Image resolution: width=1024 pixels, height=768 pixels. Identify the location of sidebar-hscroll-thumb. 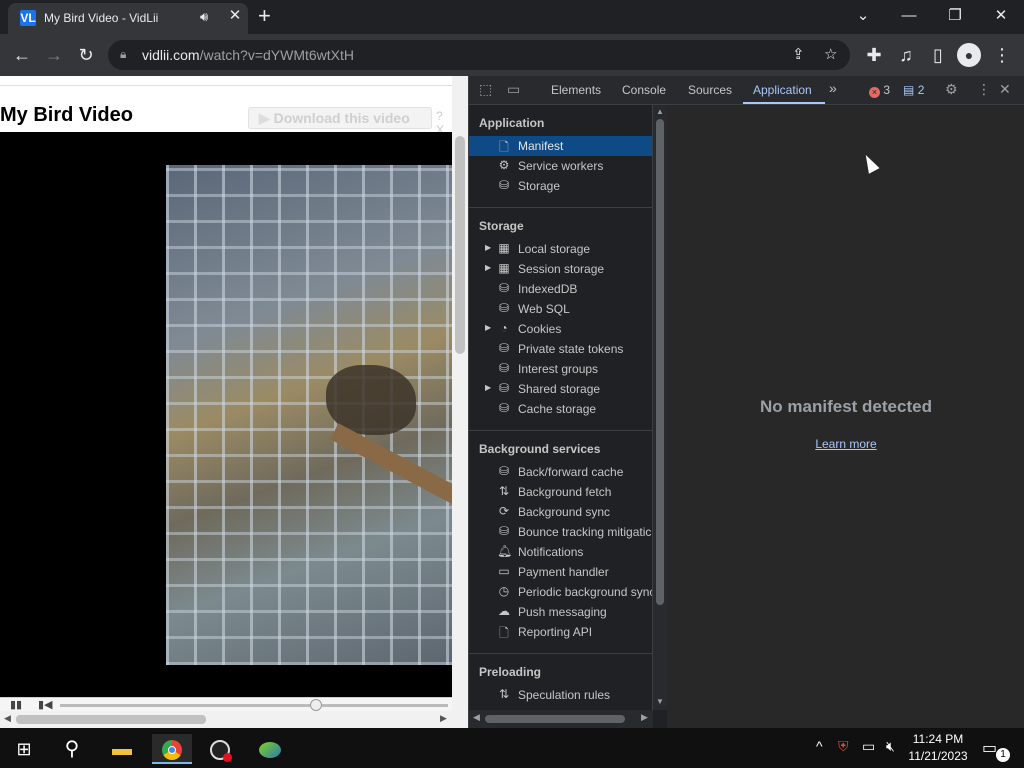
(555, 719).